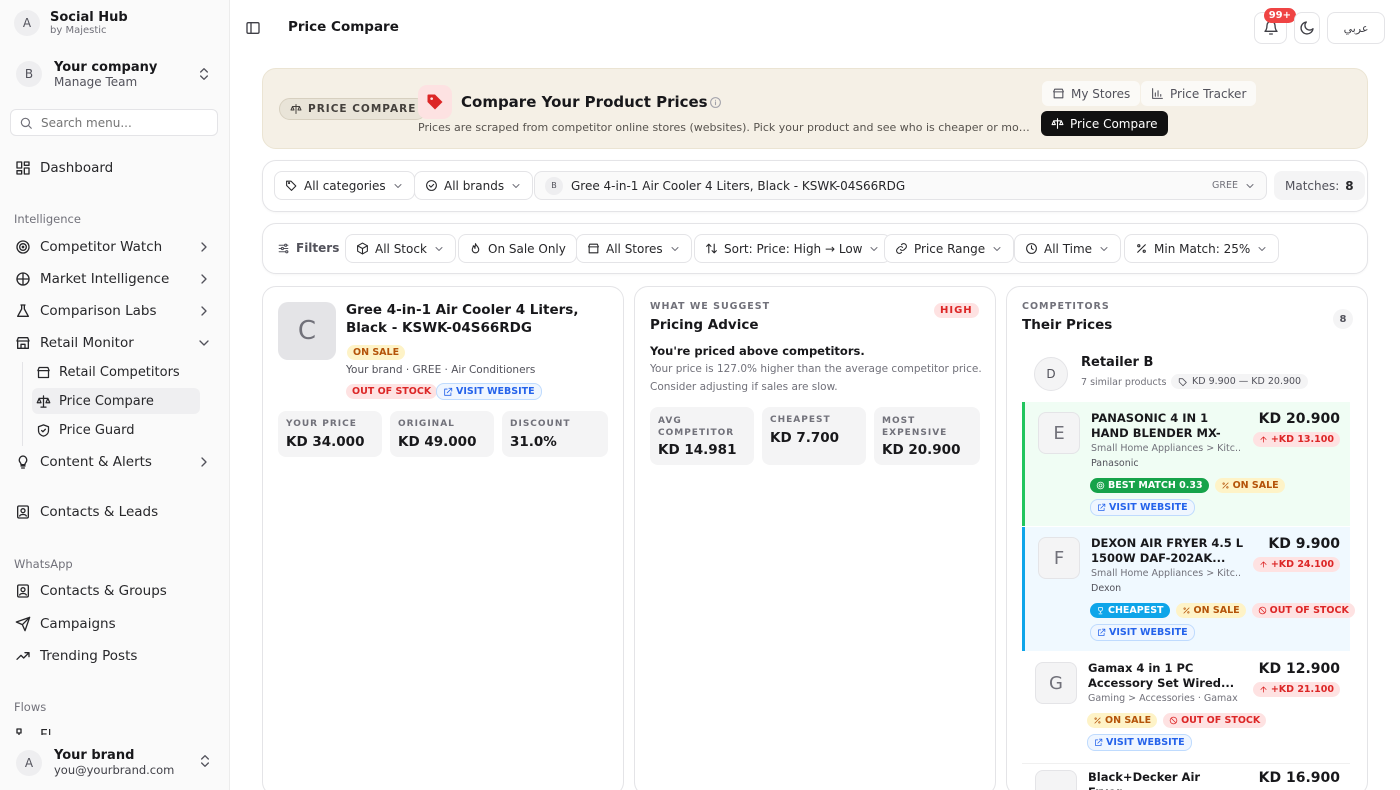 The height and width of the screenshot is (790, 1400). What do you see at coordinates (1349, 185) in the screenshot?
I see `matches-value: 8` at bounding box center [1349, 185].